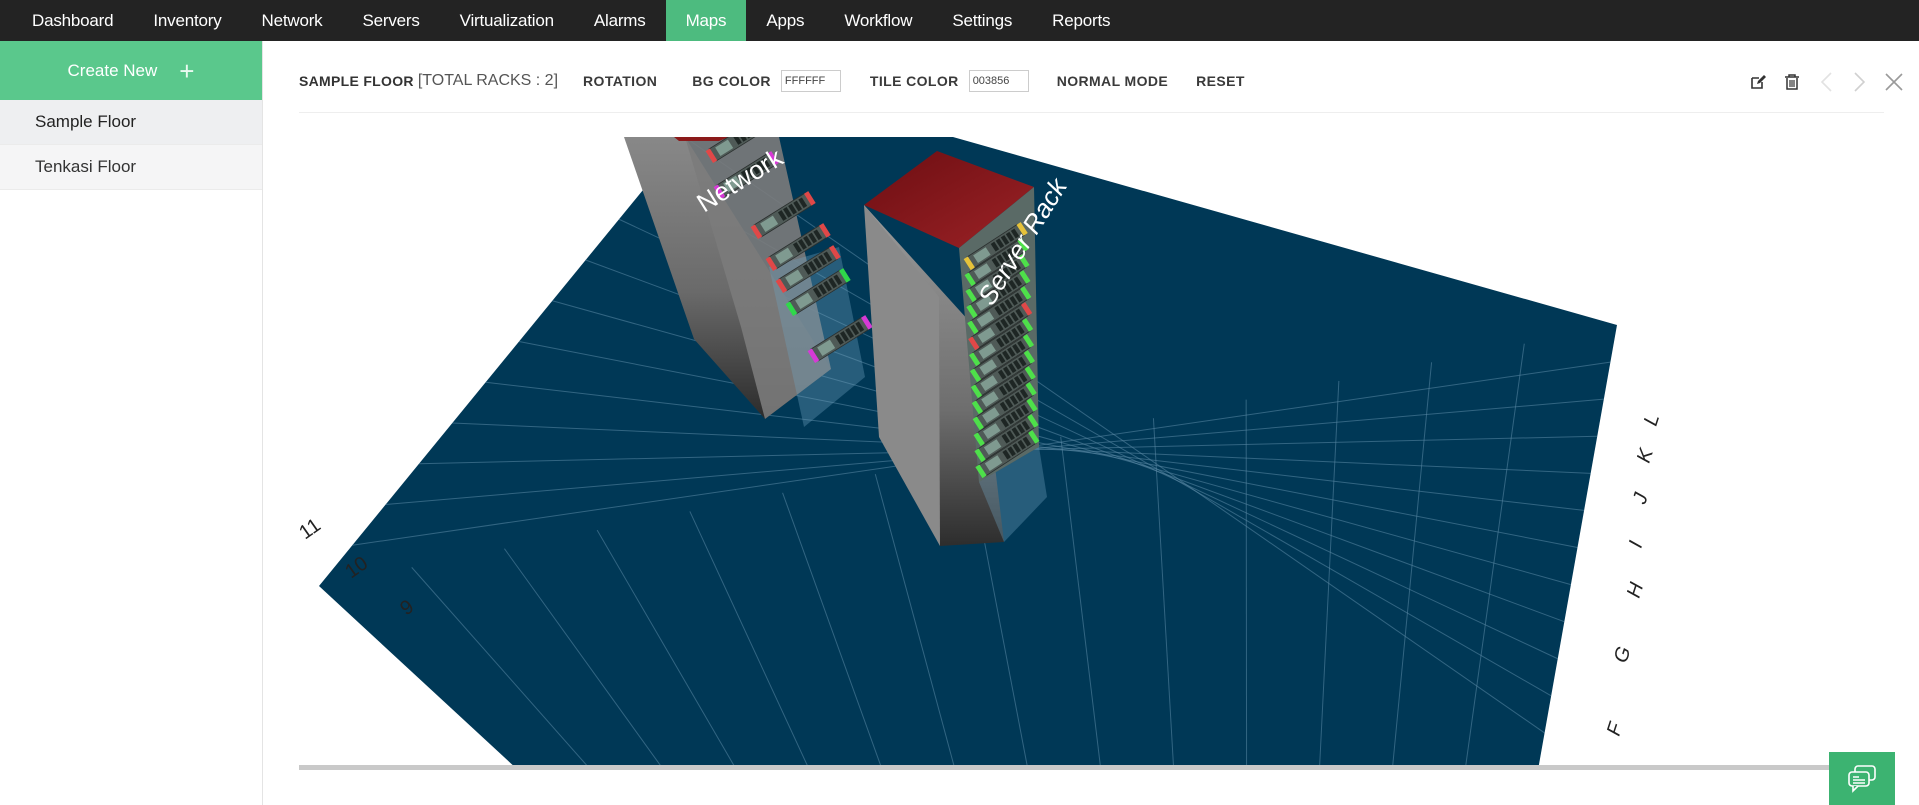 Image resolution: width=1919 pixels, height=805 pixels. What do you see at coordinates (982, 20) in the screenshot?
I see `nav-settings: Settings` at bounding box center [982, 20].